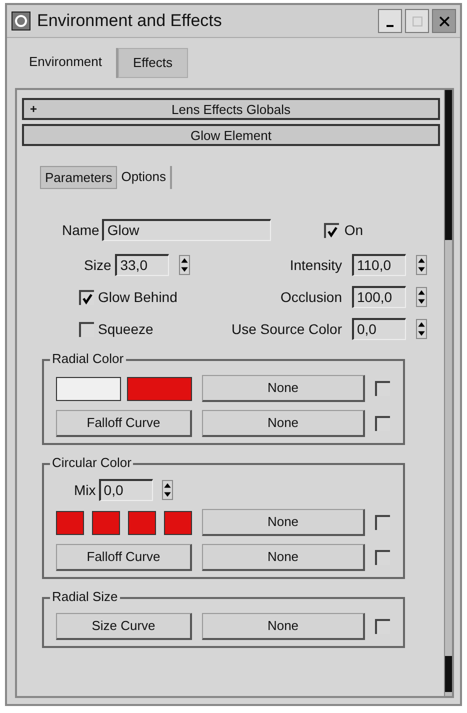 This screenshot has width=467, height=713. I want to click on rollout-title: Glow Element, so click(231, 135).